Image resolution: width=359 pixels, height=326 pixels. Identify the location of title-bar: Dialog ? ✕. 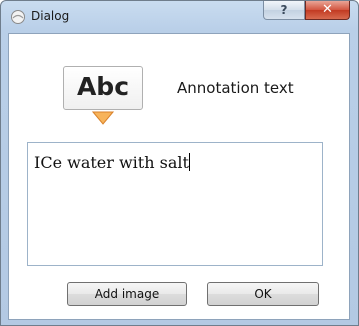
(179, 17).